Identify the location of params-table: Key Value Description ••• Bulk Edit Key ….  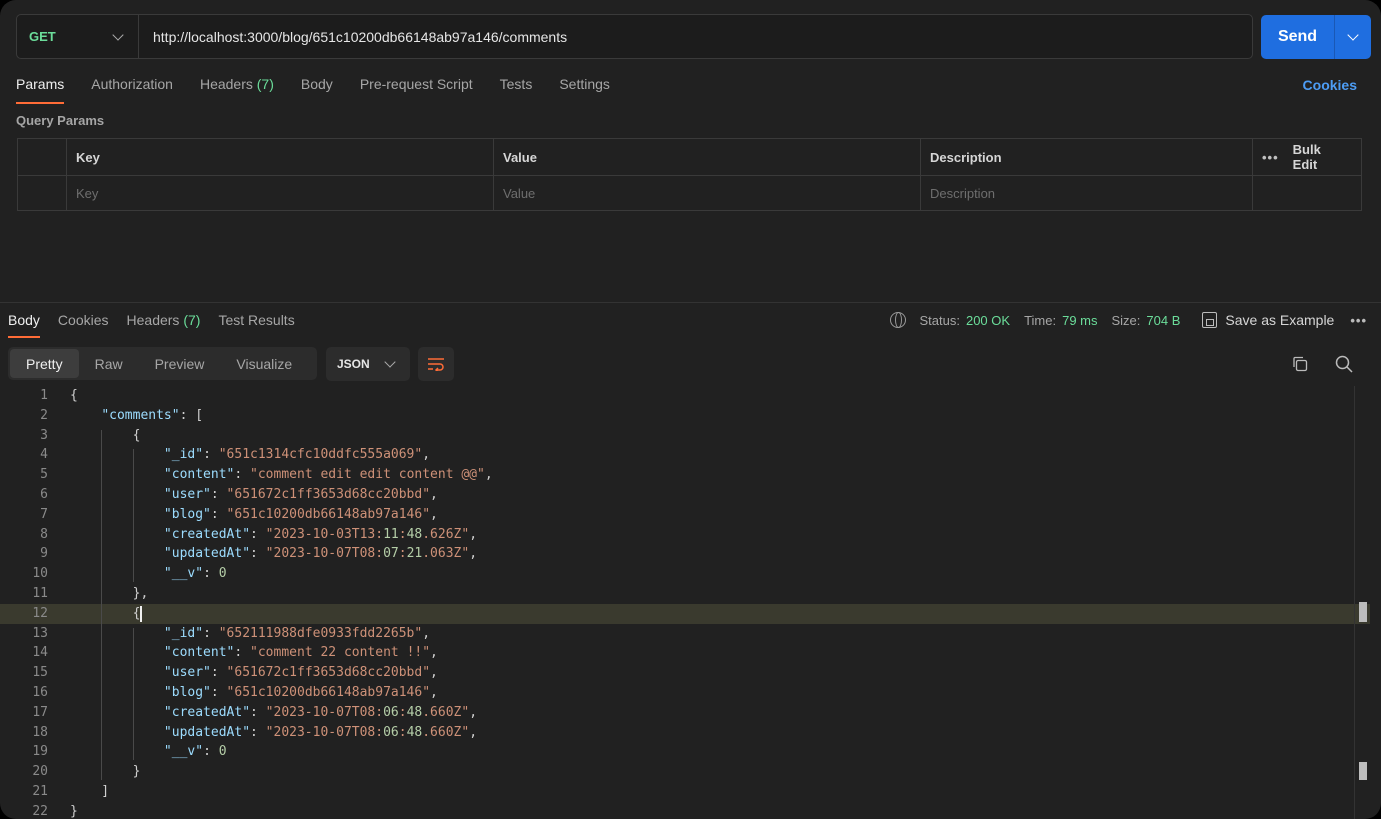
(689, 174).